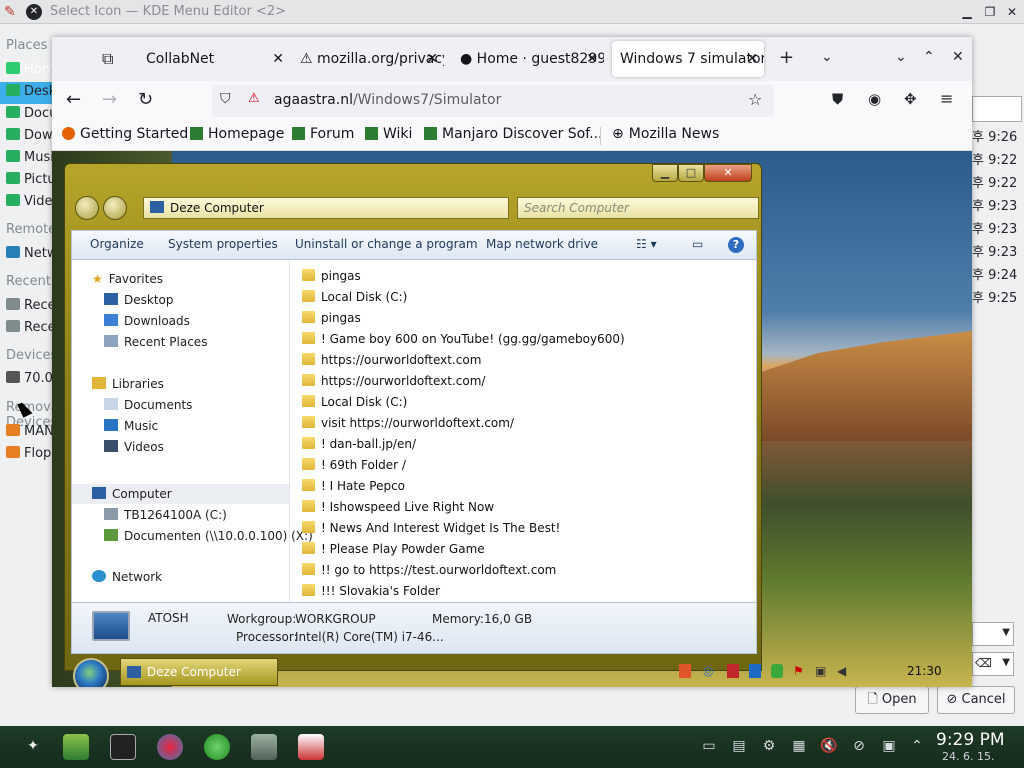 The width and height of the screenshot is (1024, 768). What do you see at coordinates (117, 244) in the screenshot?
I see `organize-button: Organize` at bounding box center [117, 244].